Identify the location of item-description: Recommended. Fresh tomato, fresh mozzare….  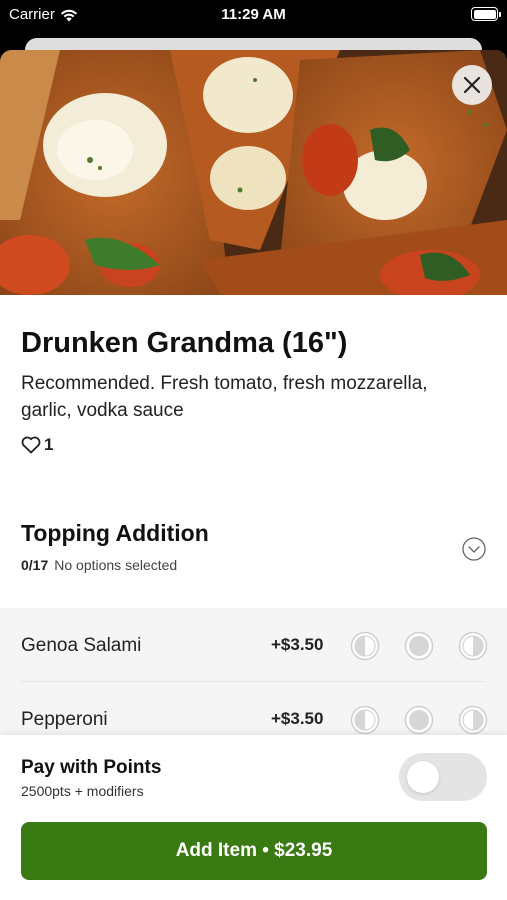
(224, 397).